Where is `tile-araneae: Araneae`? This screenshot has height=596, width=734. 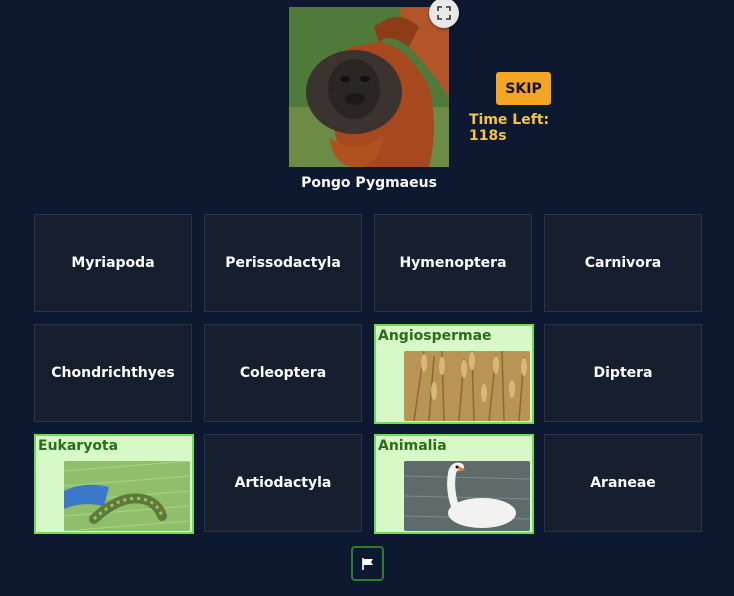
tile-araneae: Araneae is located at coordinates (623, 483).